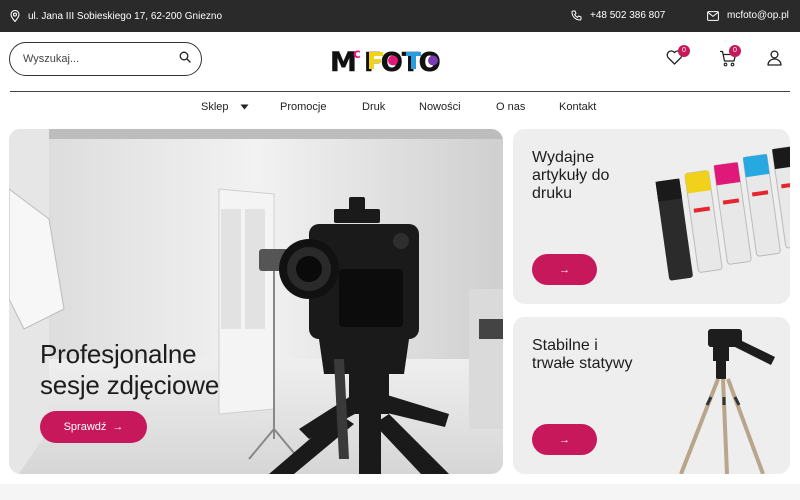 This screenshot has height=500, width=800. I want to click on caret-down-icon, so click(244, 107).